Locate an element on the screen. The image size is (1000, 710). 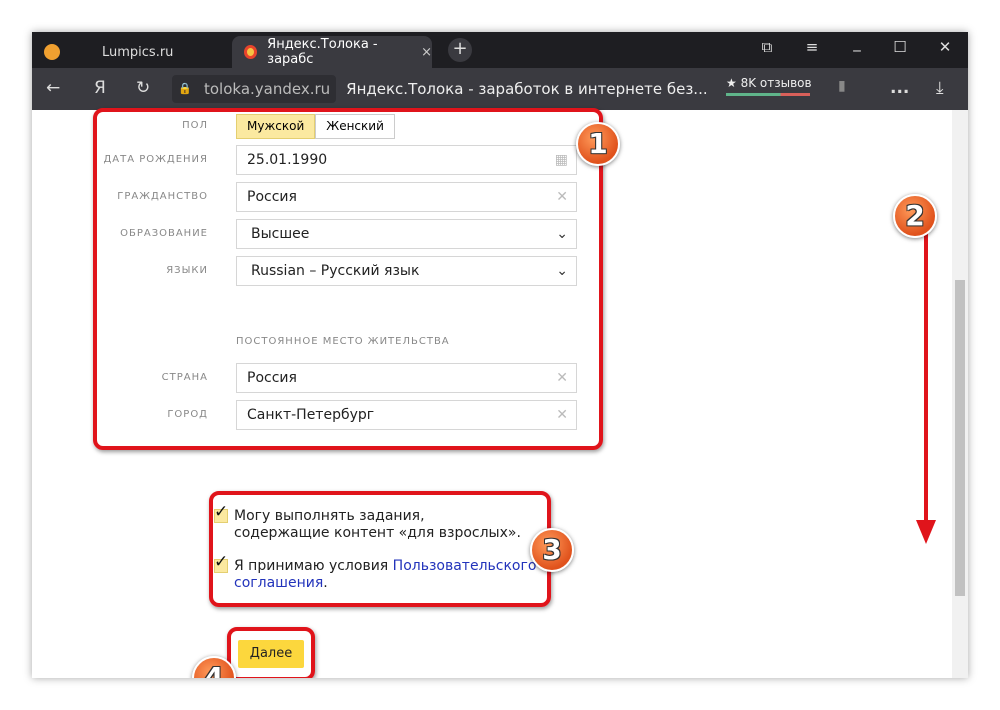
yandex-icon: Я is located at coordinates (100, 88).